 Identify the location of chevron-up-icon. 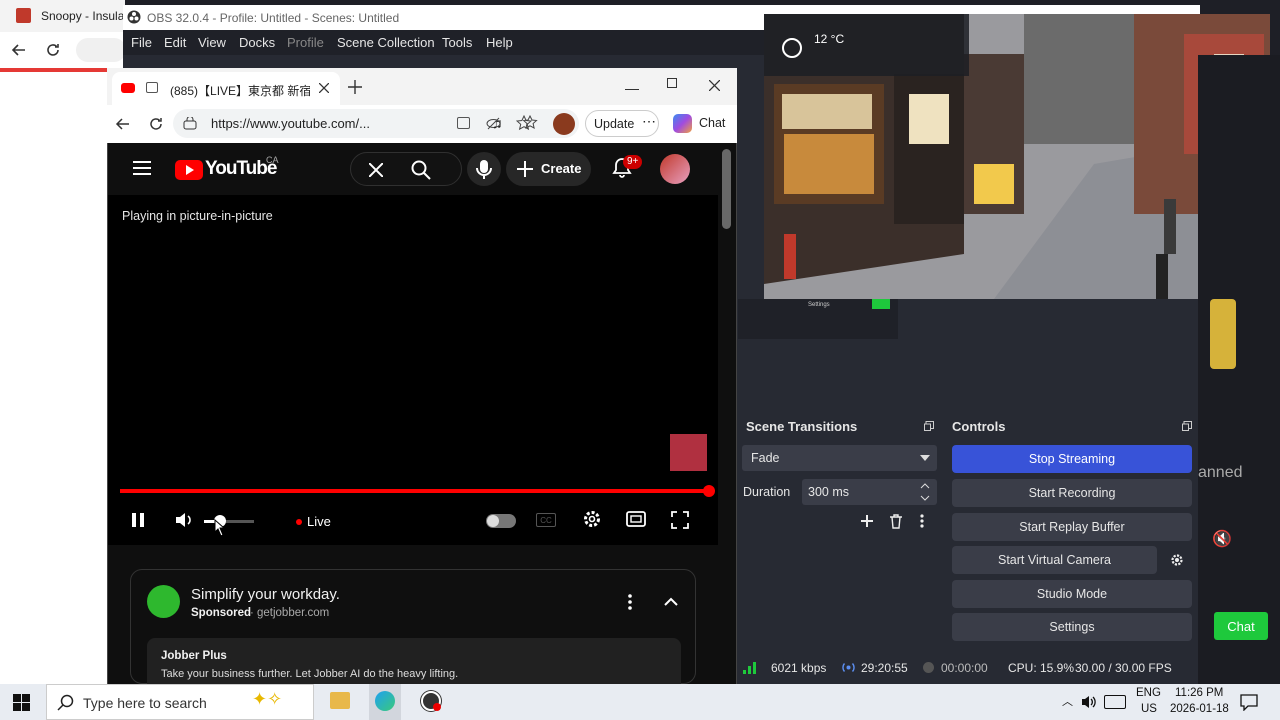
(671, 601).